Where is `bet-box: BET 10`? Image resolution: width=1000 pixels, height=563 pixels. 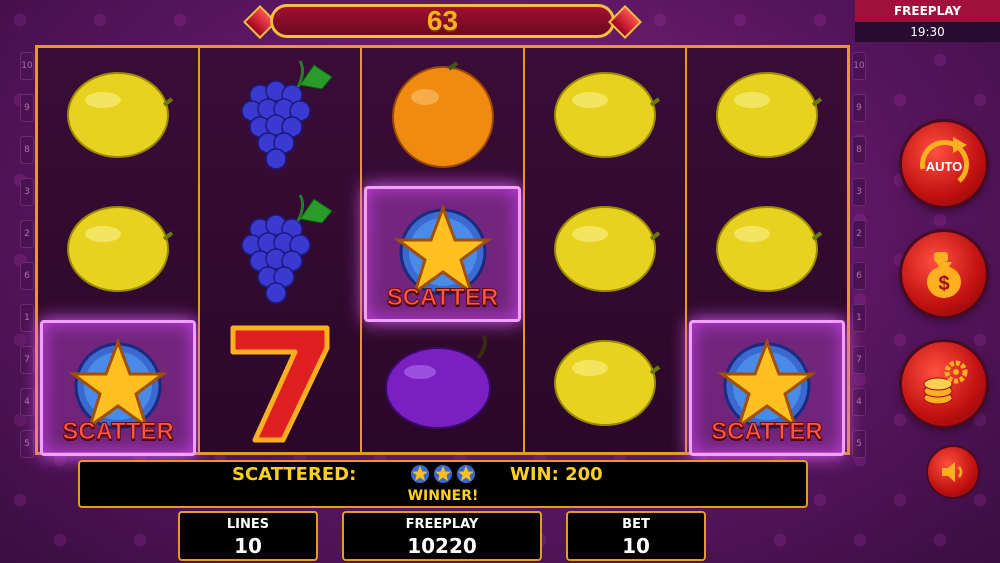
bet-box: BET 10 is located at coordinates (636, 536).